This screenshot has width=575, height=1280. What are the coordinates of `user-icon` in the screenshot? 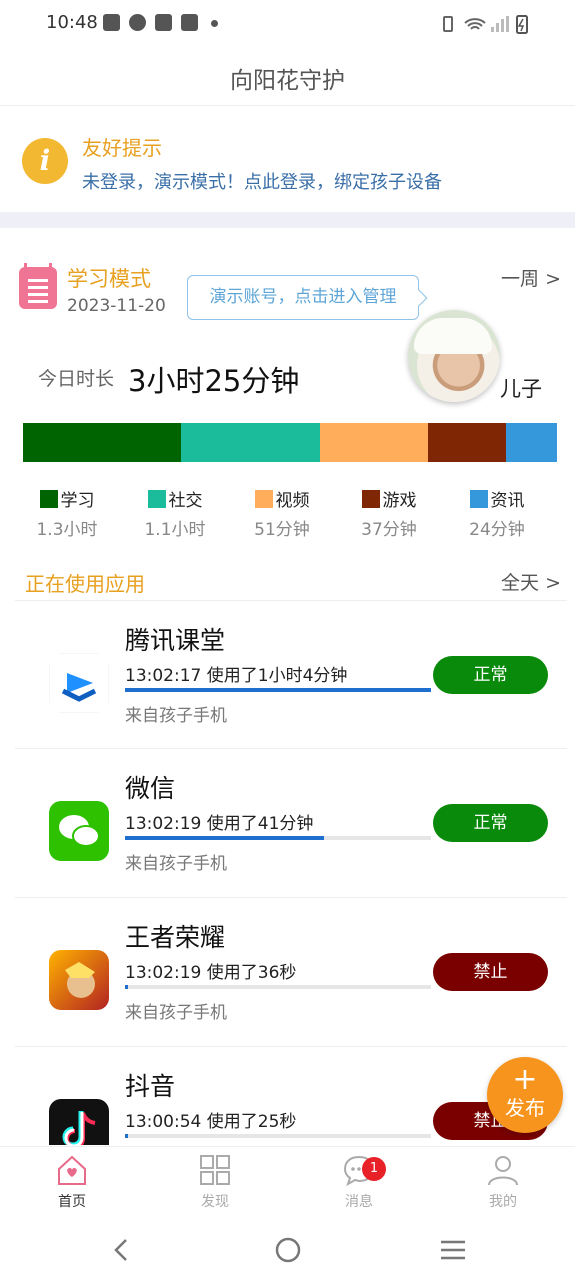 It's located at (503, 1171).